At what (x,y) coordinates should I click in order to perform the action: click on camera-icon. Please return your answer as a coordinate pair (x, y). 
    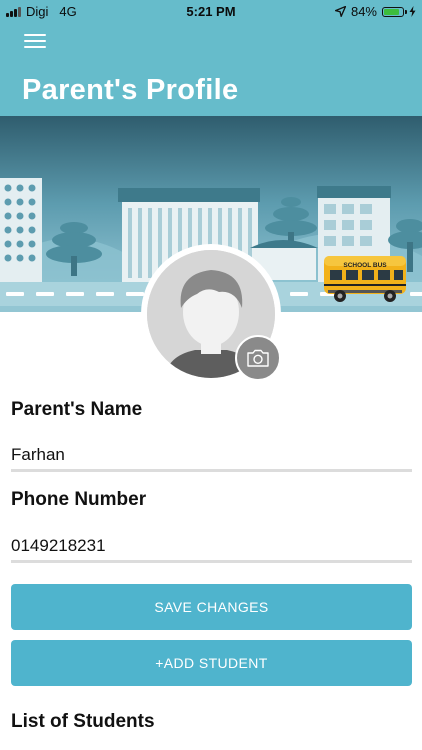
    Looking at the image, I should click on (258, 358).